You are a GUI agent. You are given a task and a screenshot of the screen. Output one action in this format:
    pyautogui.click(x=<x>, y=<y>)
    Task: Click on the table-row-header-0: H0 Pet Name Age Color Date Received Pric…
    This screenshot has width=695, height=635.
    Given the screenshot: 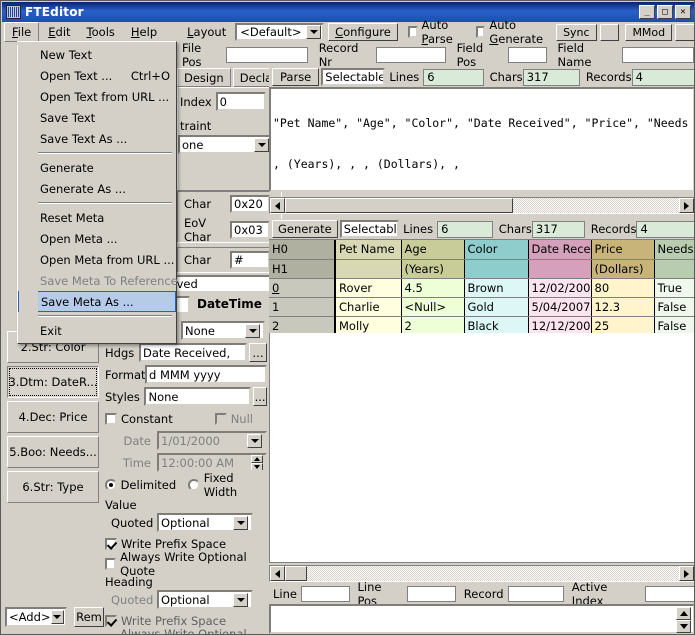 What is the action you would take?
    pyautogui.click(x=481, y=250)
    